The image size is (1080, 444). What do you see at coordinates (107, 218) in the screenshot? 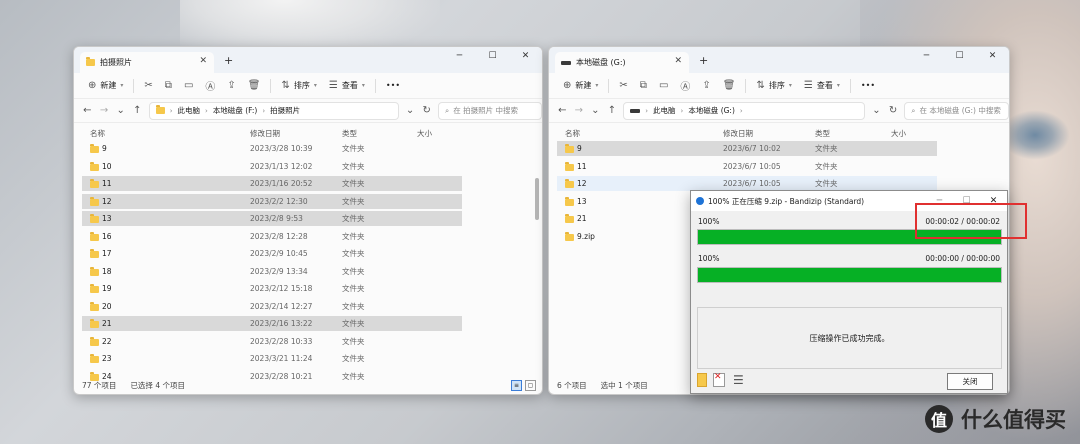
I see `item-name: 13` at bounding box center [107, 218].